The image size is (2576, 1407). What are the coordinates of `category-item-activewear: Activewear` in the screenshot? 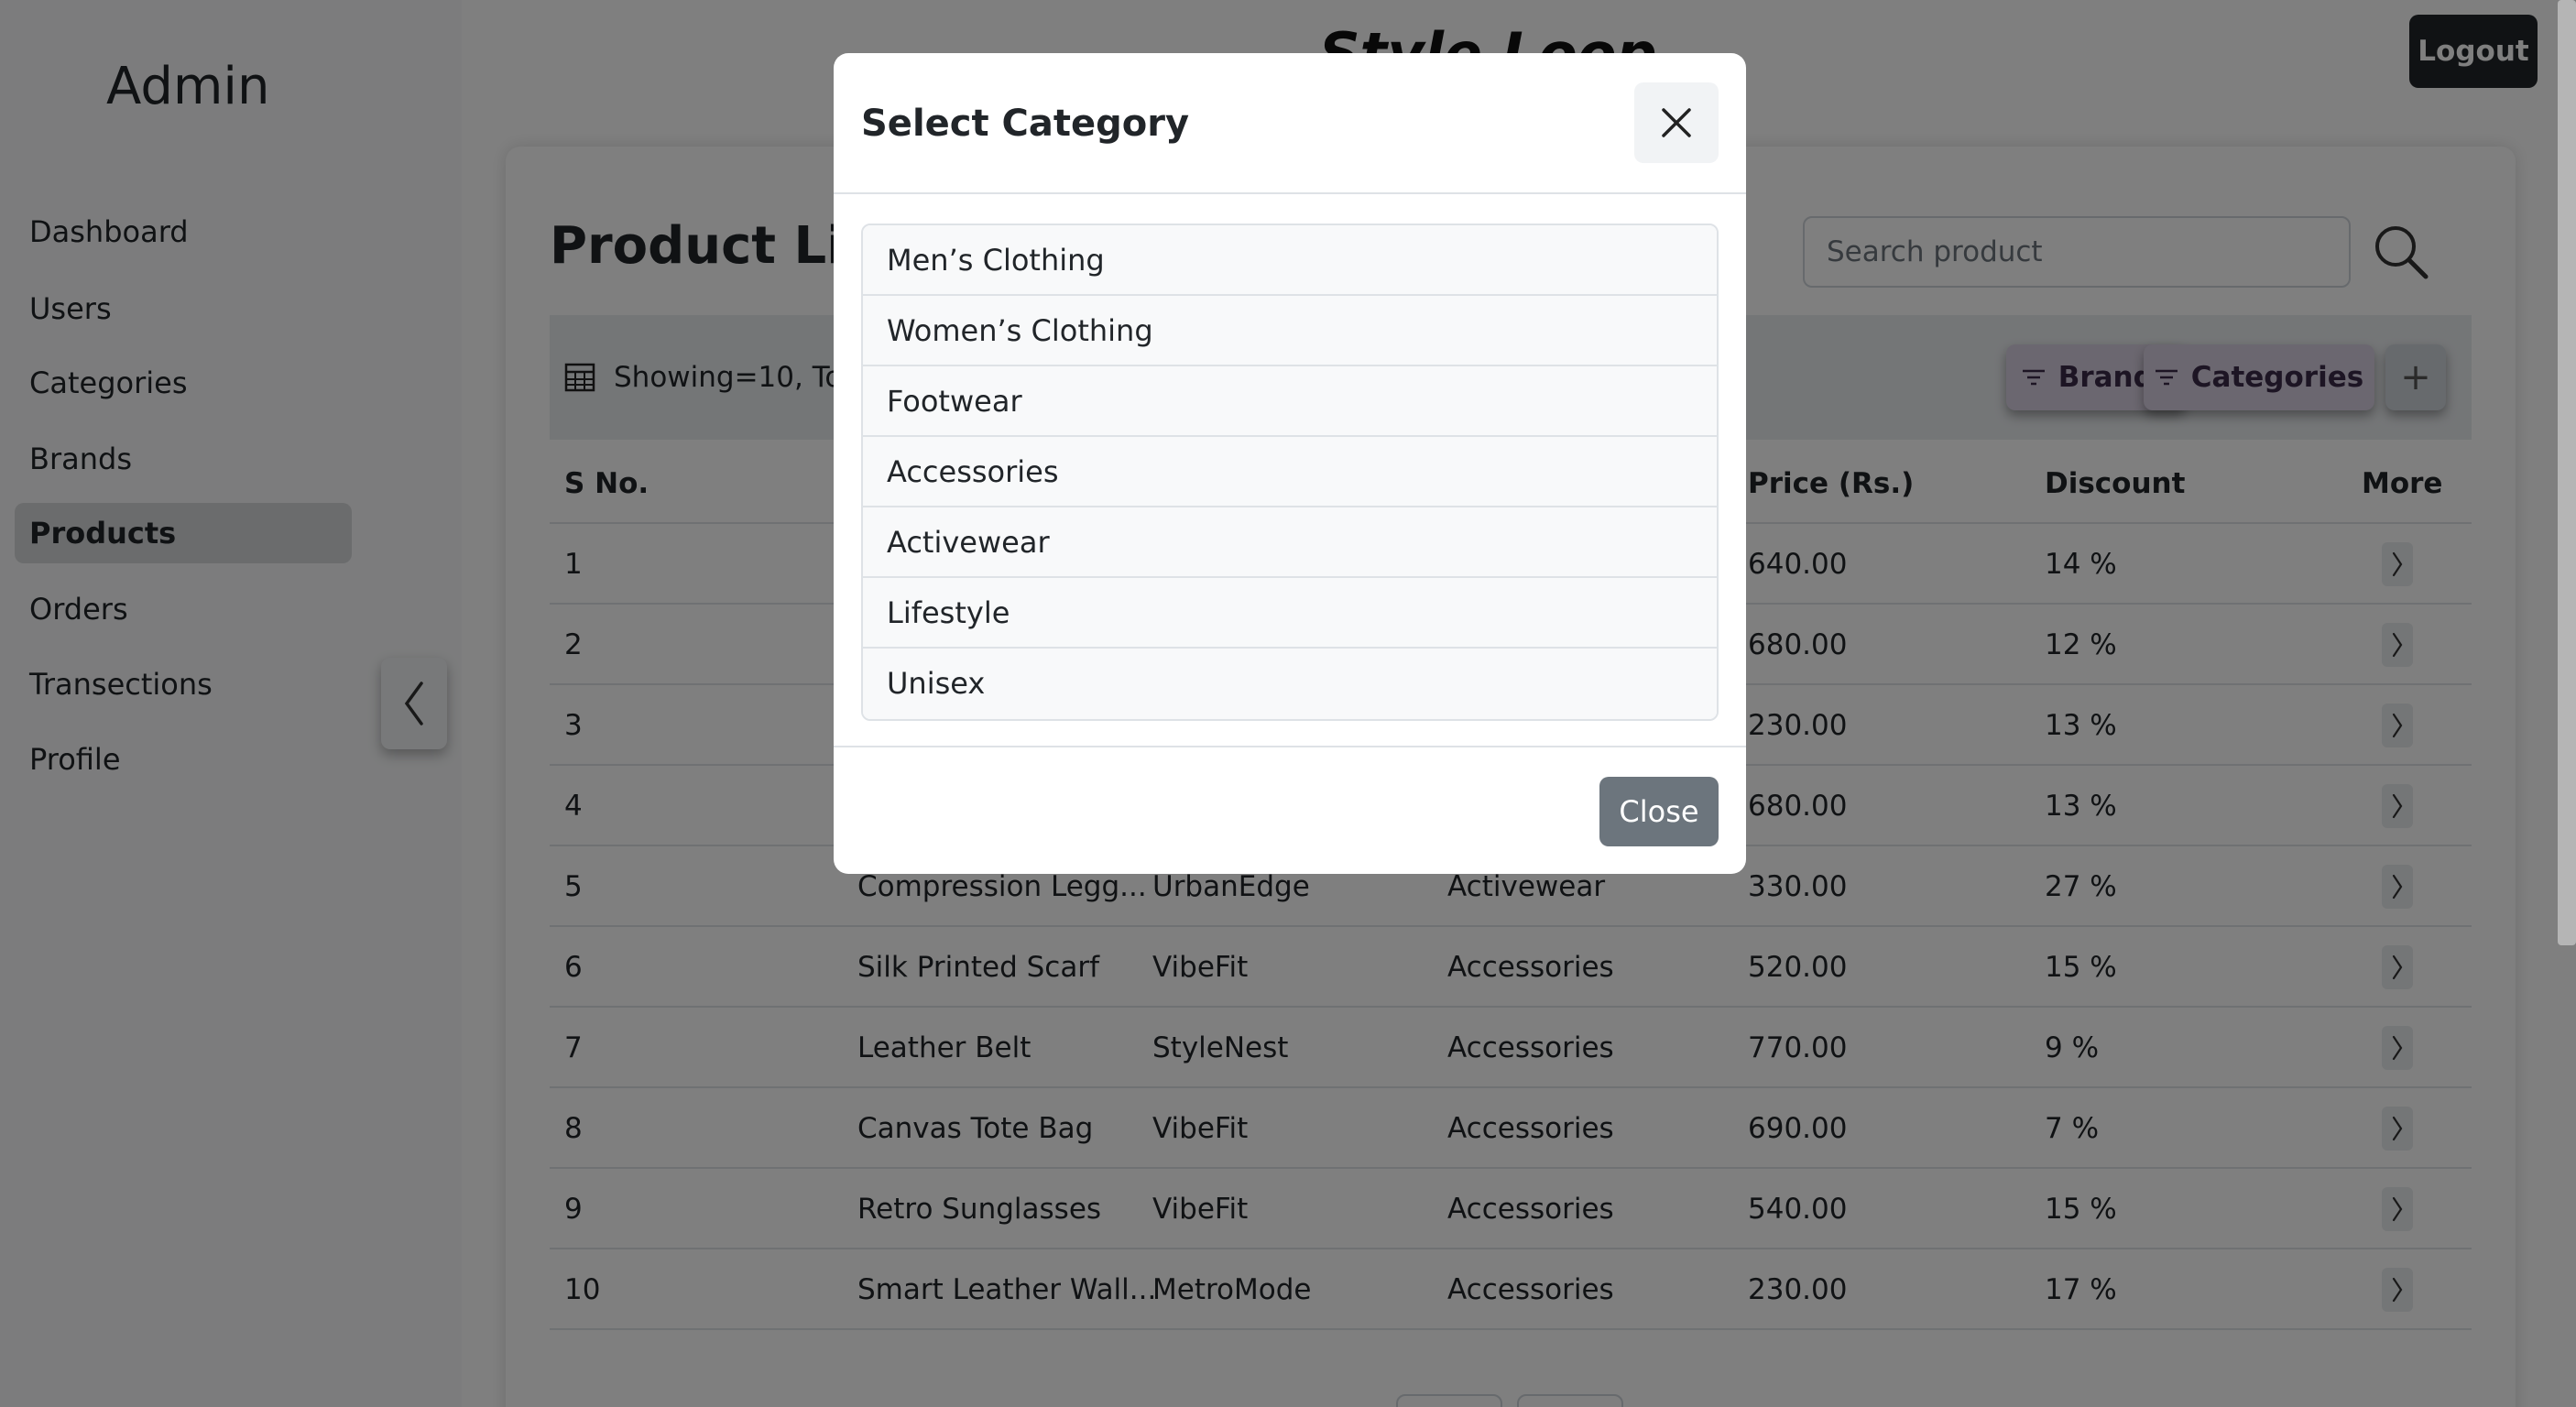 It's located at (1290, 542).